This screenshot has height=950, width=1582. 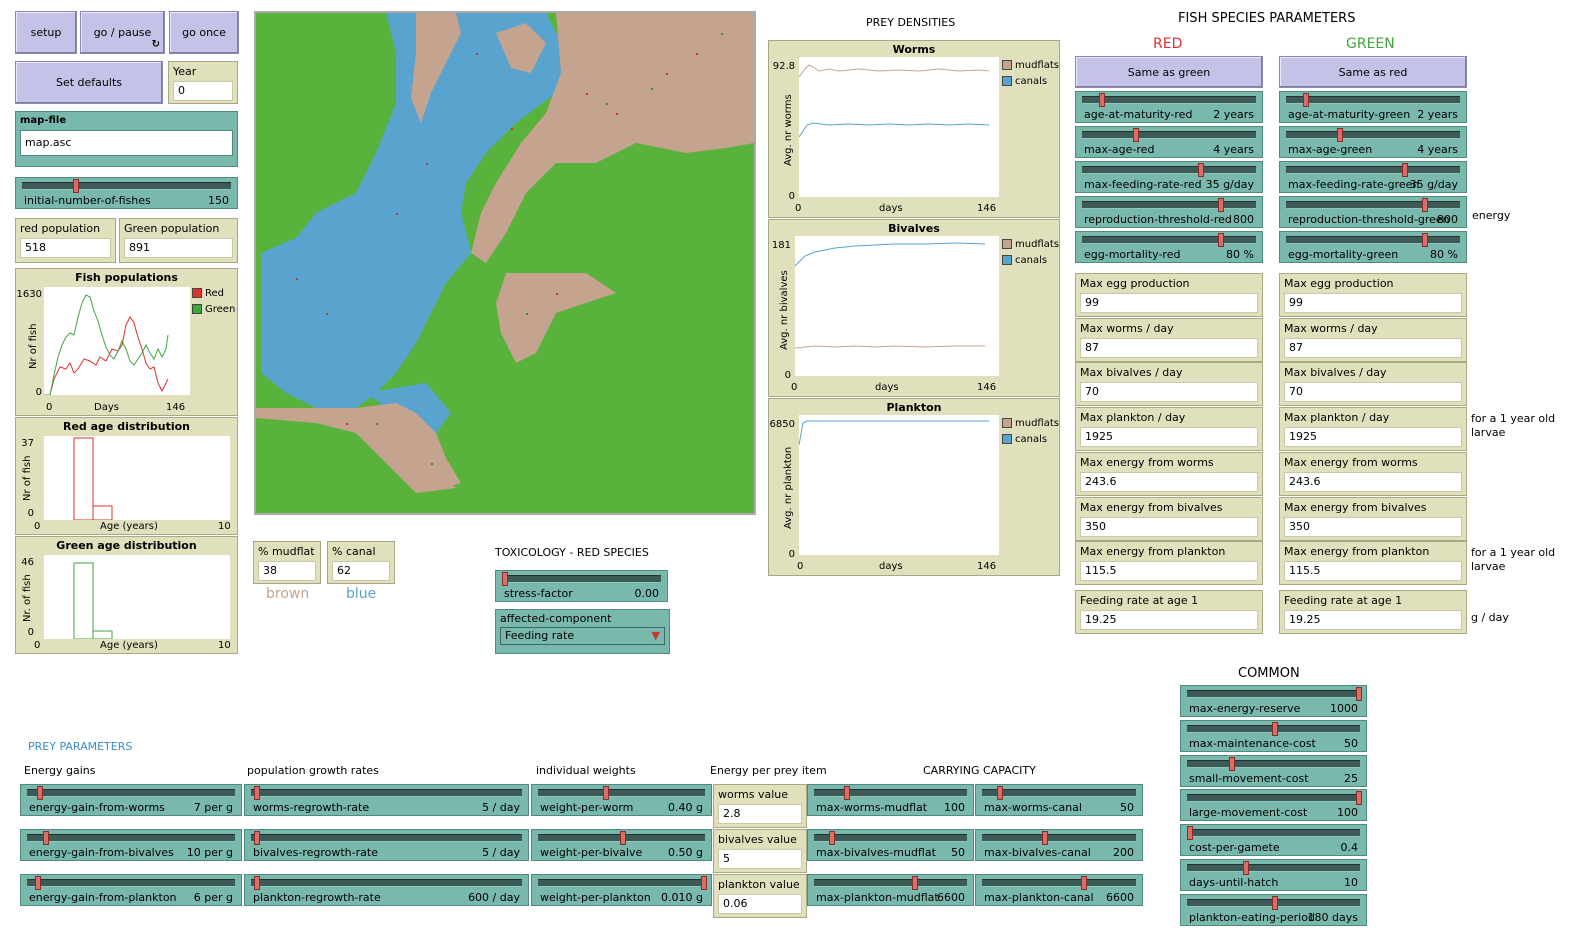 I want to click on growth-rates-header: population growth rates, so click(x=313, y=770).